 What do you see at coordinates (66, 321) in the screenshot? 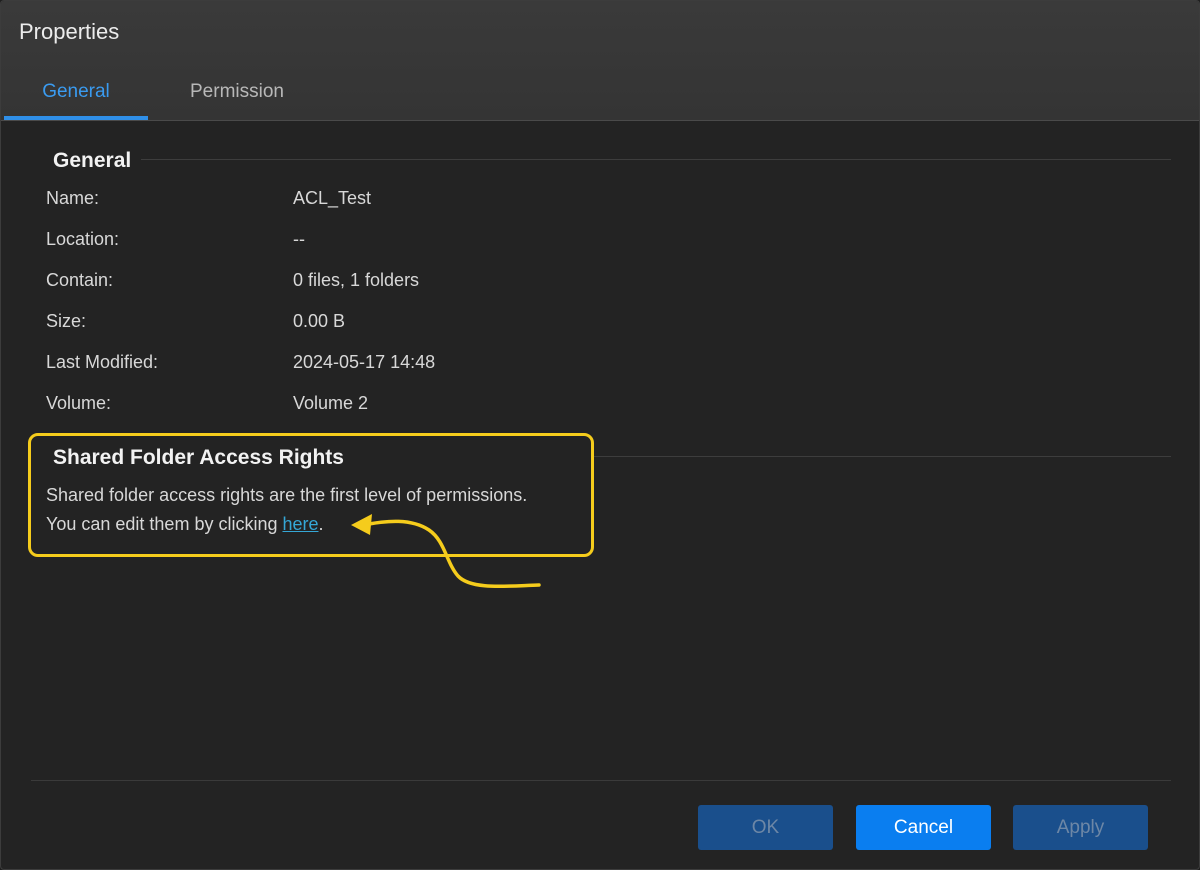
I see `size-label: Size:` at bounding box center [66, 321].